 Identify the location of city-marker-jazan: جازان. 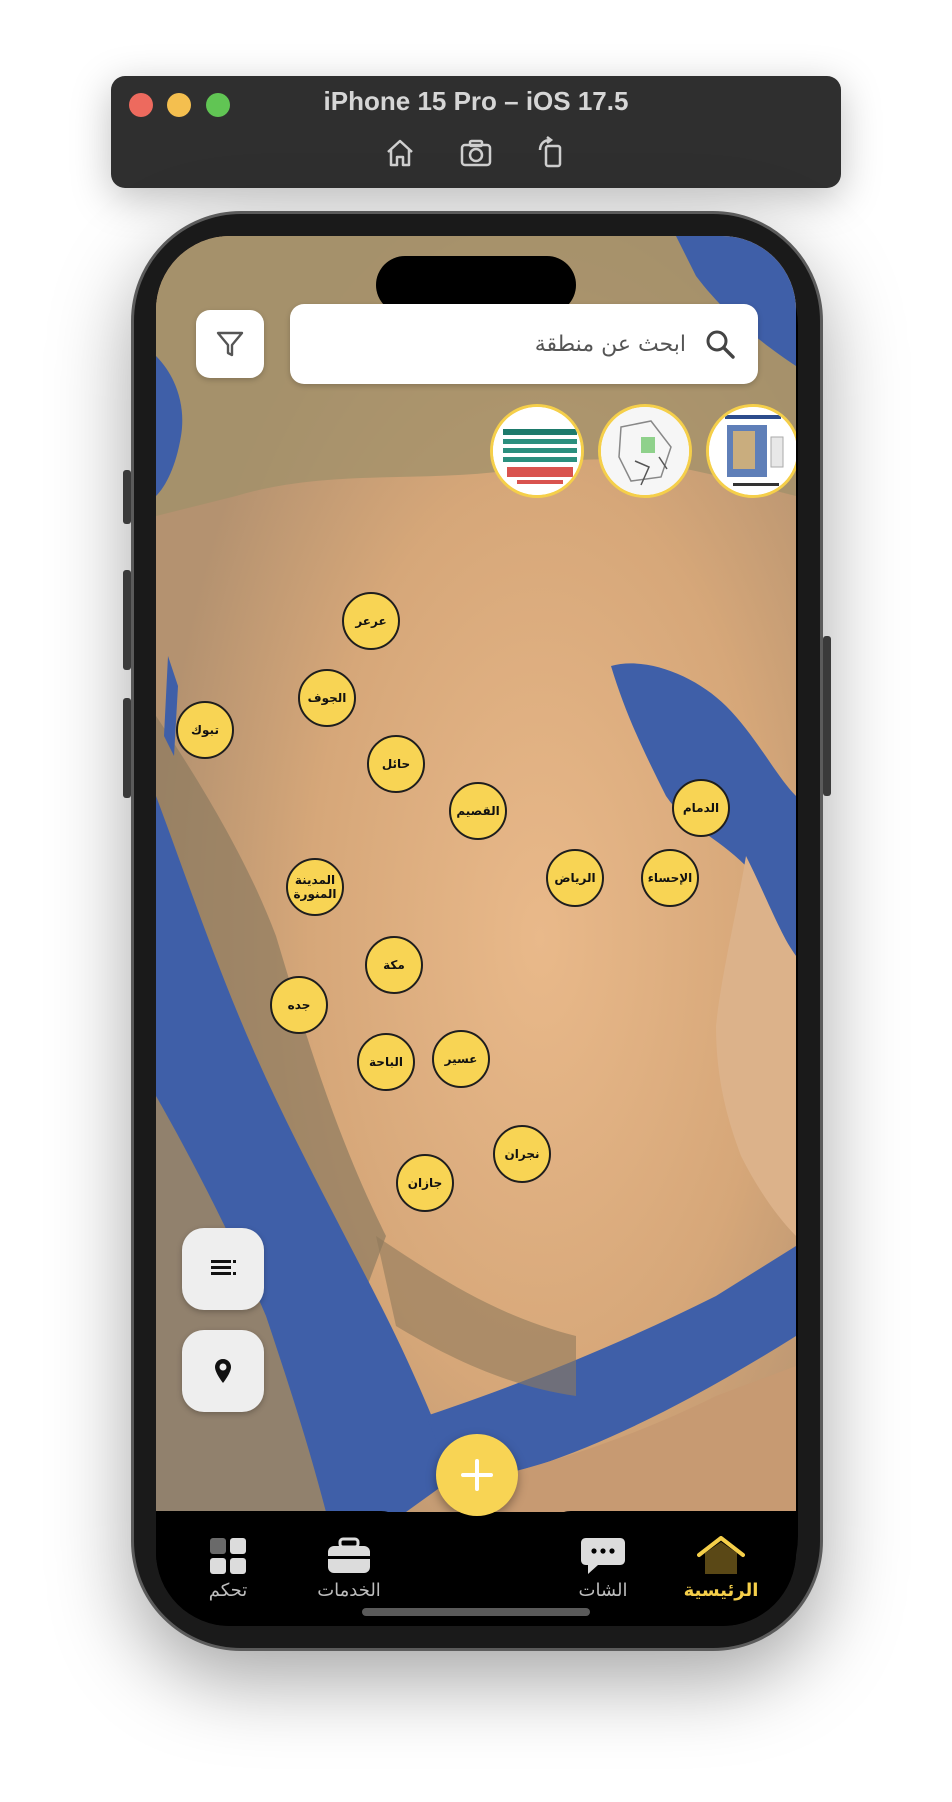
(425, 1183).